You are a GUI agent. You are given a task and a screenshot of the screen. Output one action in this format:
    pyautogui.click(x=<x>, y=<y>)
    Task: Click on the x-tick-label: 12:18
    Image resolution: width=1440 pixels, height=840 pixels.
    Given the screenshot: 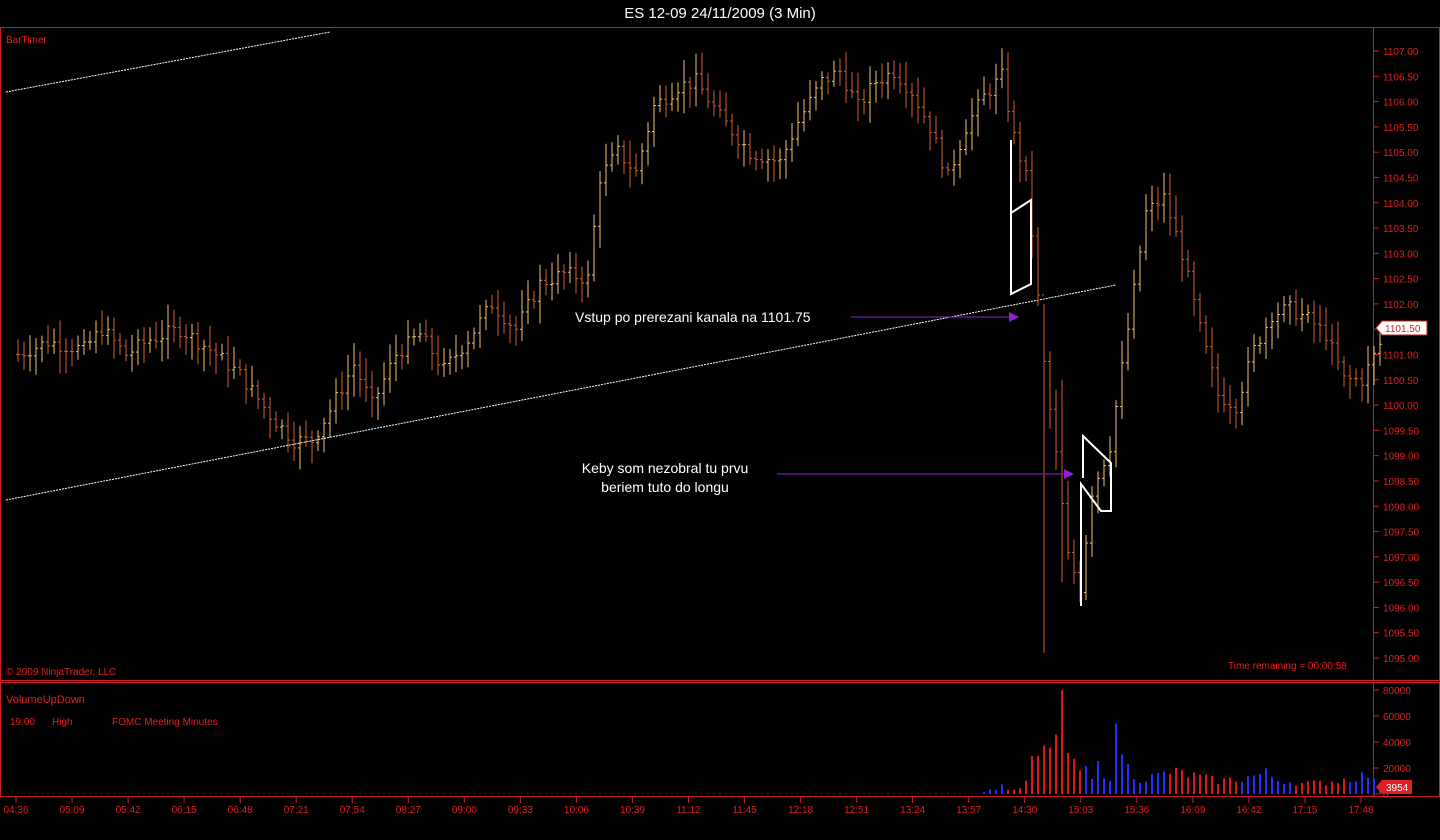 What is the action you would take?
    pyautogui.click(x=800, y=810)
    